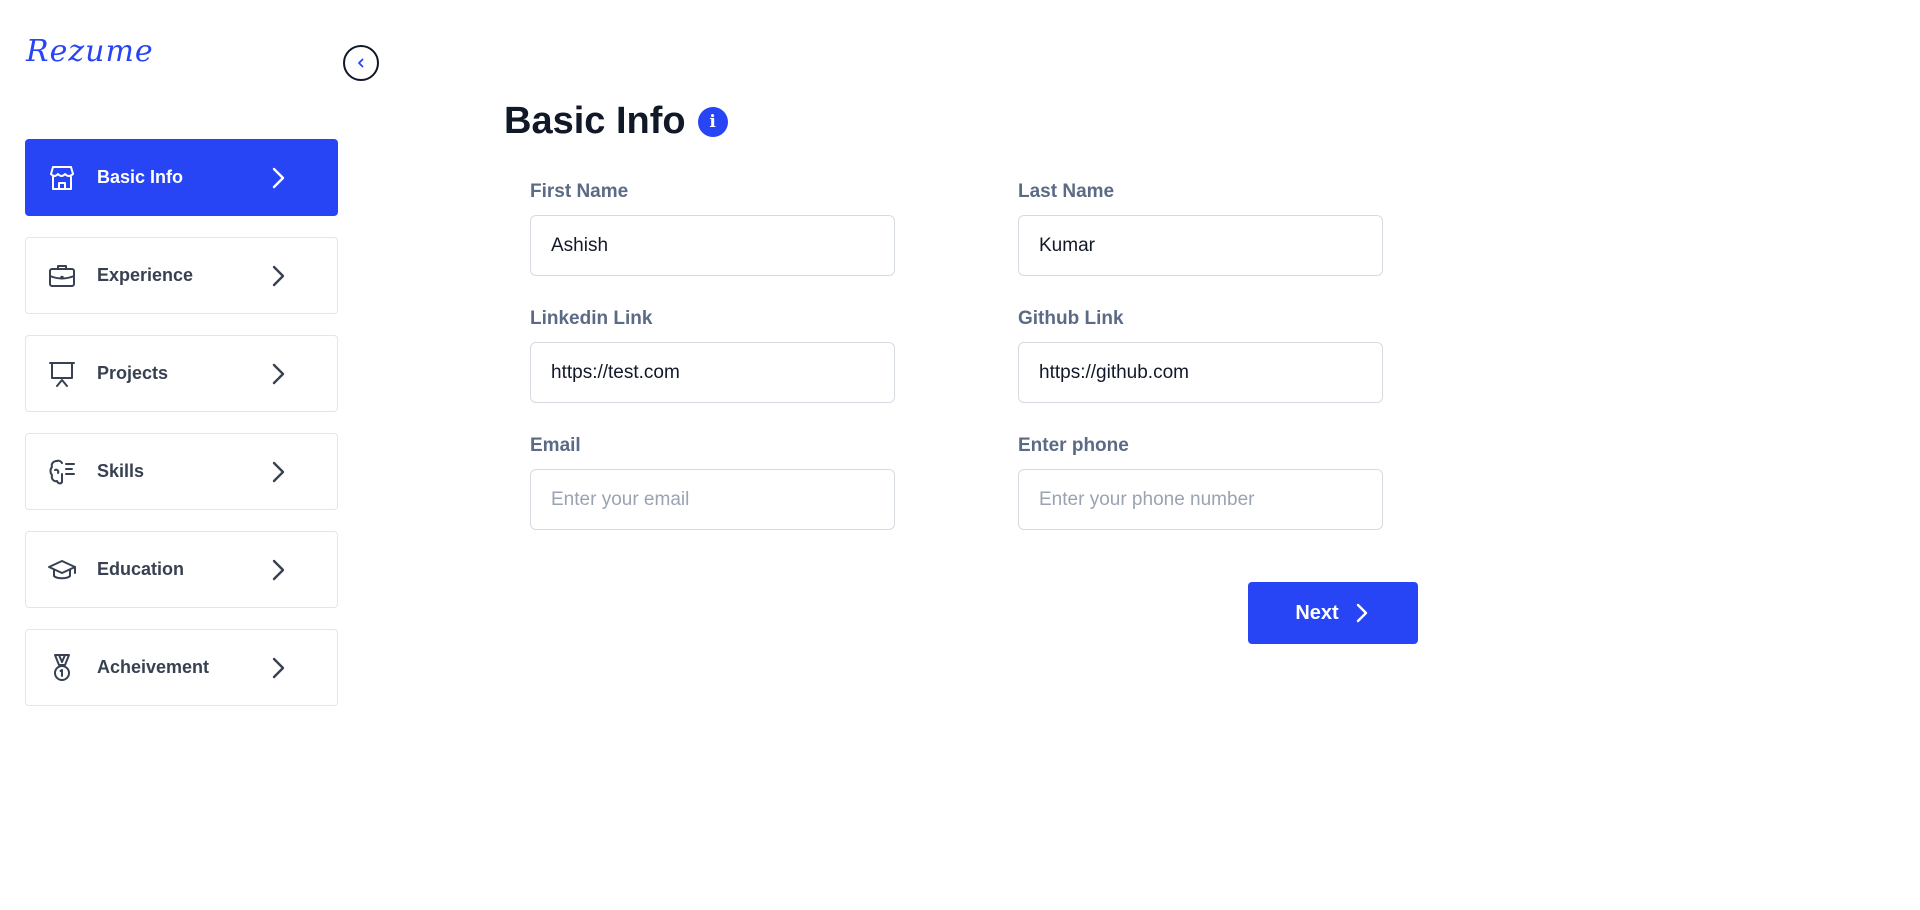  Describe the element at coordinates (712, 372) in the screenshot. I see `linkedin-link-input` at that location.